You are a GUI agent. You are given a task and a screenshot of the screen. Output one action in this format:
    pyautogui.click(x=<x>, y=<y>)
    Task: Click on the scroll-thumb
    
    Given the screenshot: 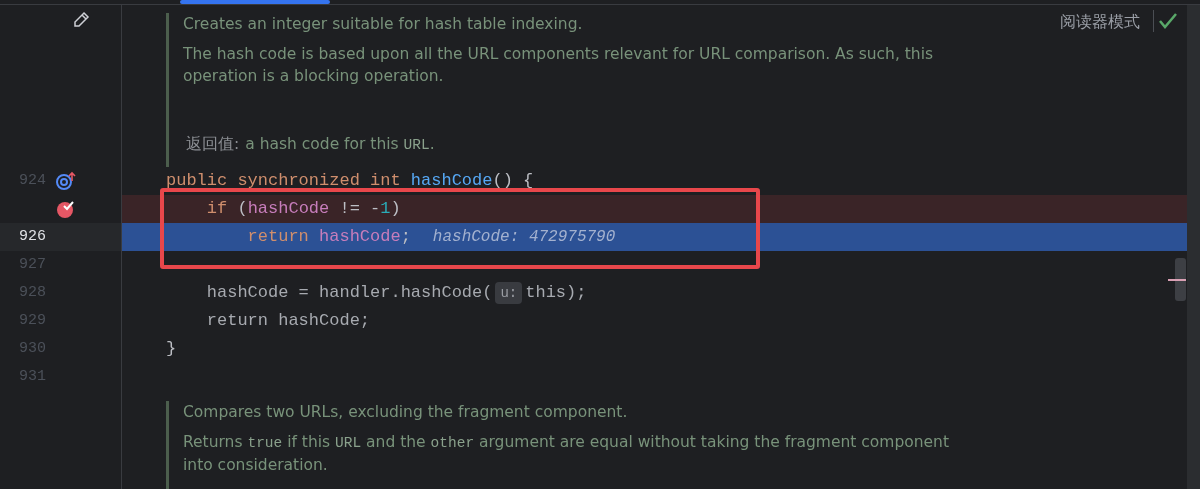 What is the action you would take?
    pyautogui.click(x=1180, y=279)
    